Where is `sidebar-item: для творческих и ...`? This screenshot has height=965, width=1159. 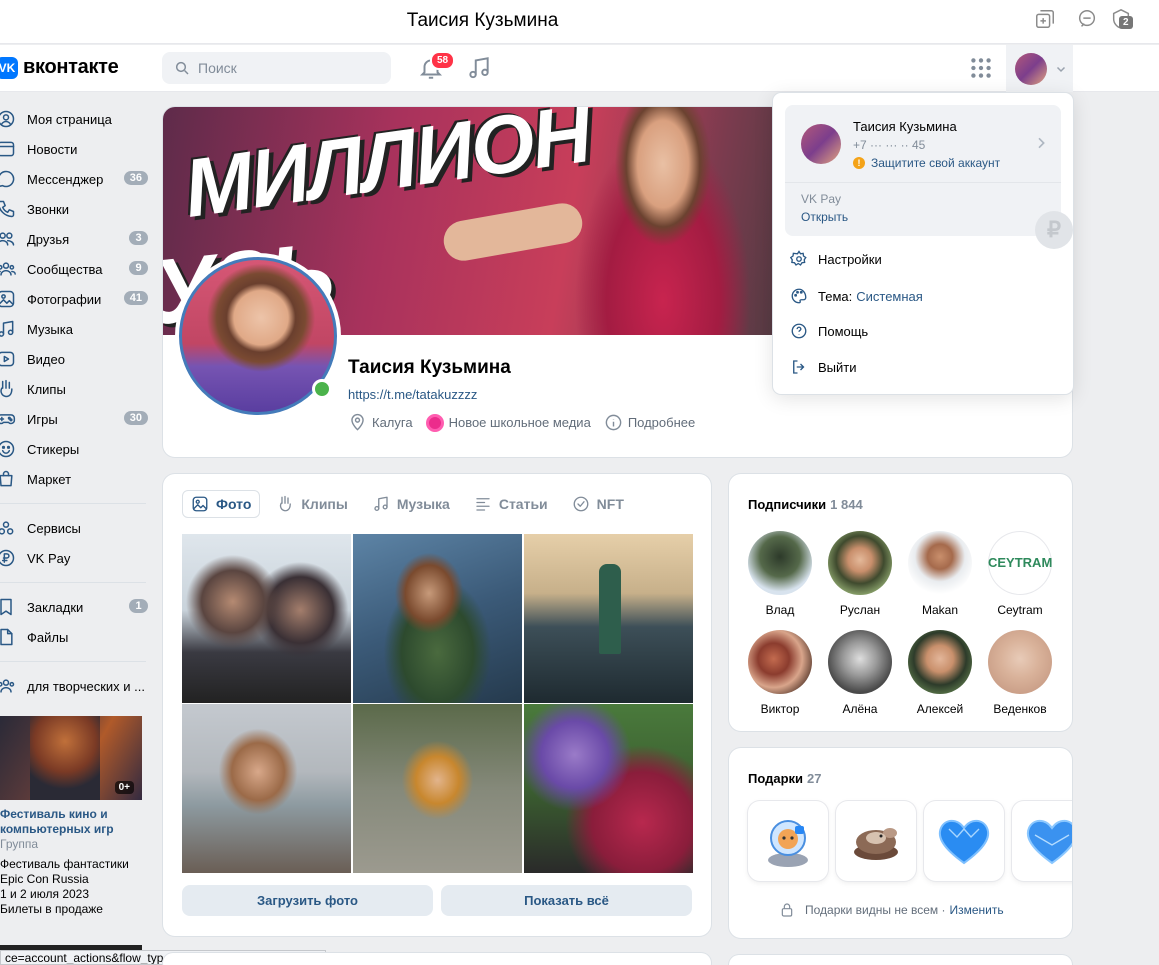
sidebar-item: для творческих и ... is located at coordinates (75, 686).